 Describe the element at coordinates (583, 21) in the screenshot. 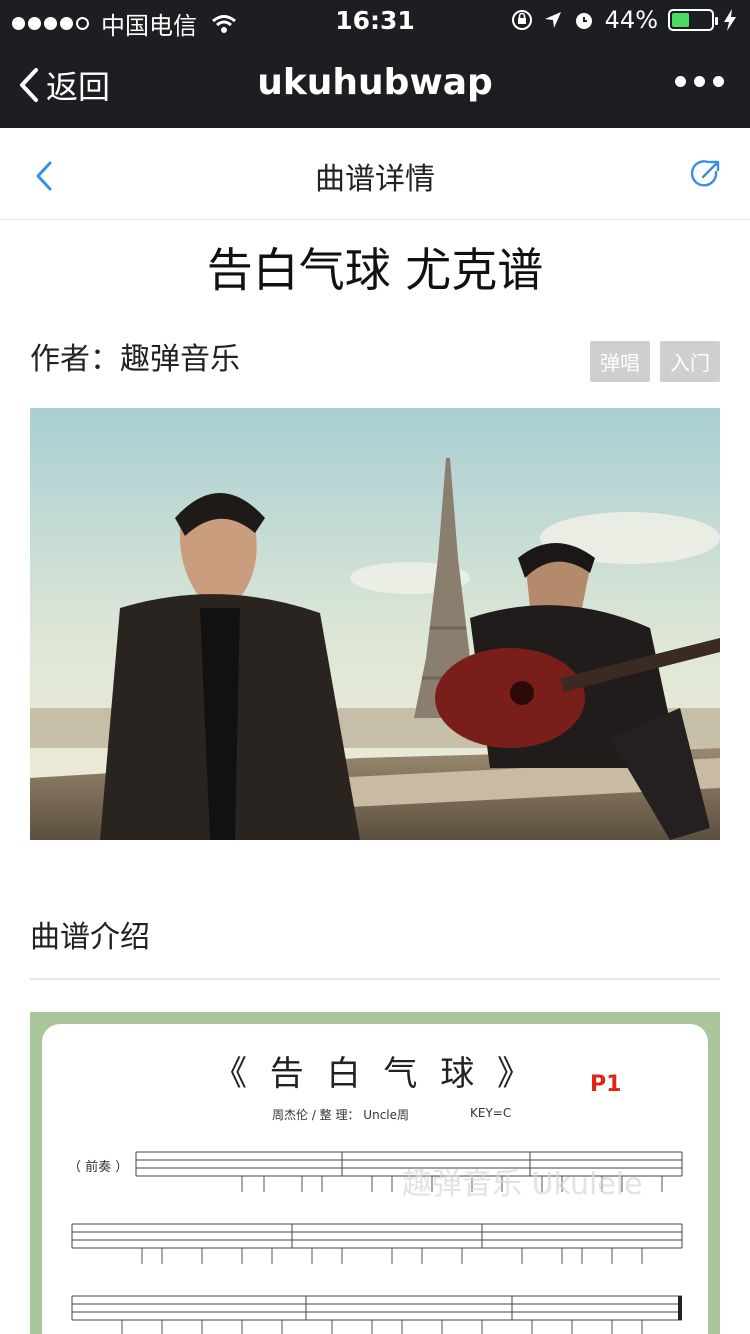

I see `alarm-icon` at that location.